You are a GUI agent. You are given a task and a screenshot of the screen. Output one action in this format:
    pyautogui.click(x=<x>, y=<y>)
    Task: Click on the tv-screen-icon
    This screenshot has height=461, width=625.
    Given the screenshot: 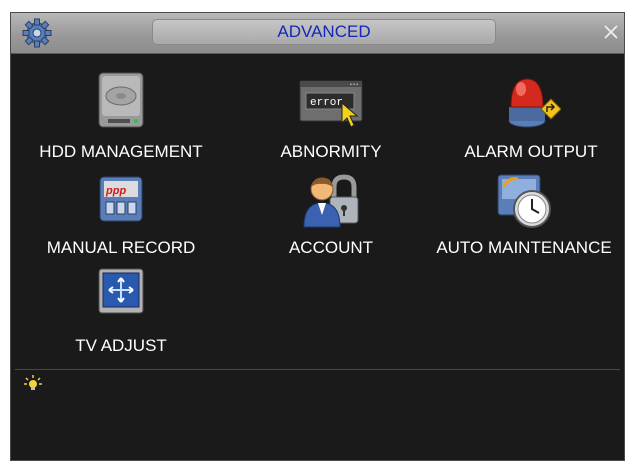 What is the action you would take?
    pyautogui.click(x=121, y=291)
    